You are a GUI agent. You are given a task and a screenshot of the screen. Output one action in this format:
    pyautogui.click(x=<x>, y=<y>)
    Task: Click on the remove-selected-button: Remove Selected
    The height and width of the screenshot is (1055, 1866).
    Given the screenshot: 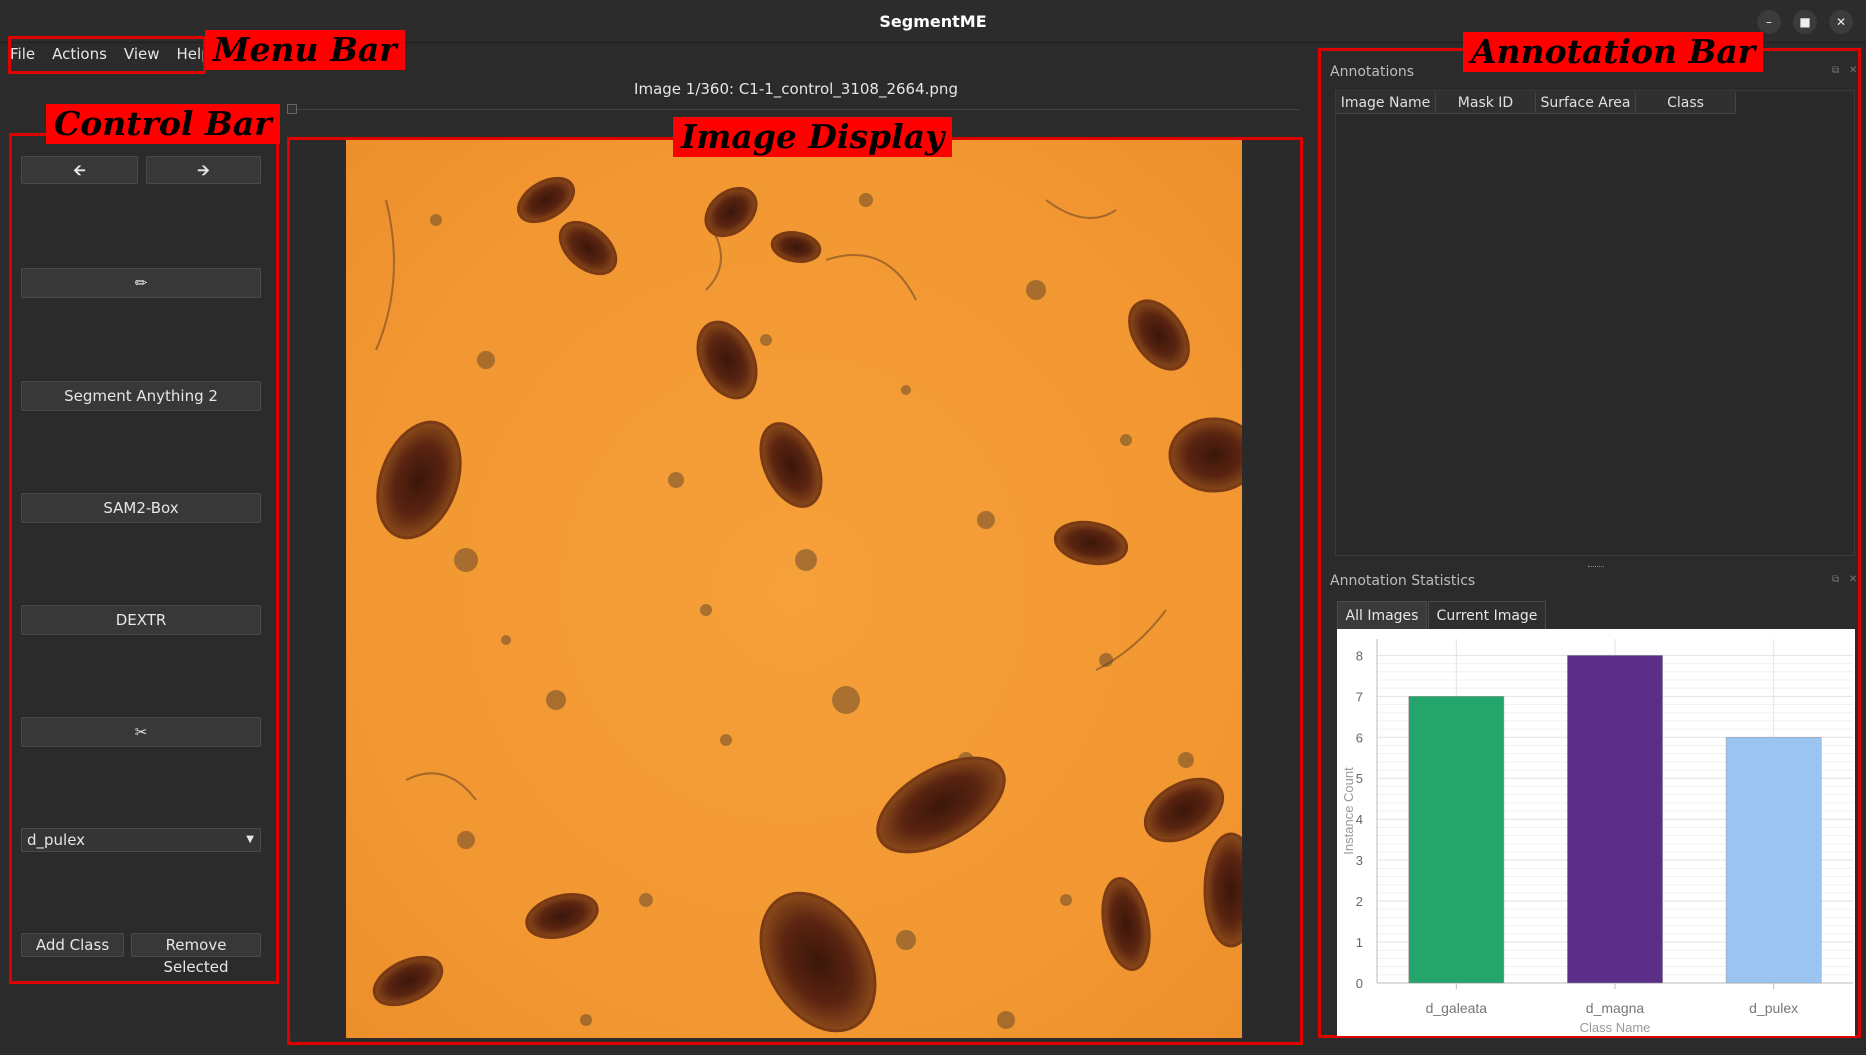 What is the action you would take?
    pyautogui.click(x=196, y=954)
    